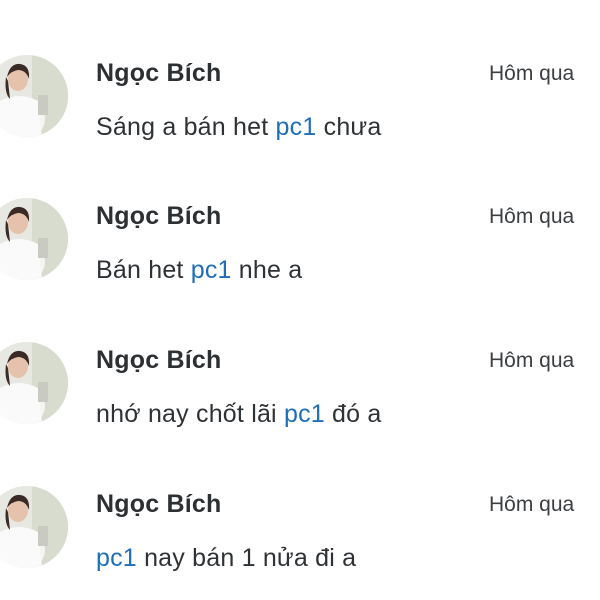  I want to click on message-text-before: Sáng a bán het, so click(186, 127).